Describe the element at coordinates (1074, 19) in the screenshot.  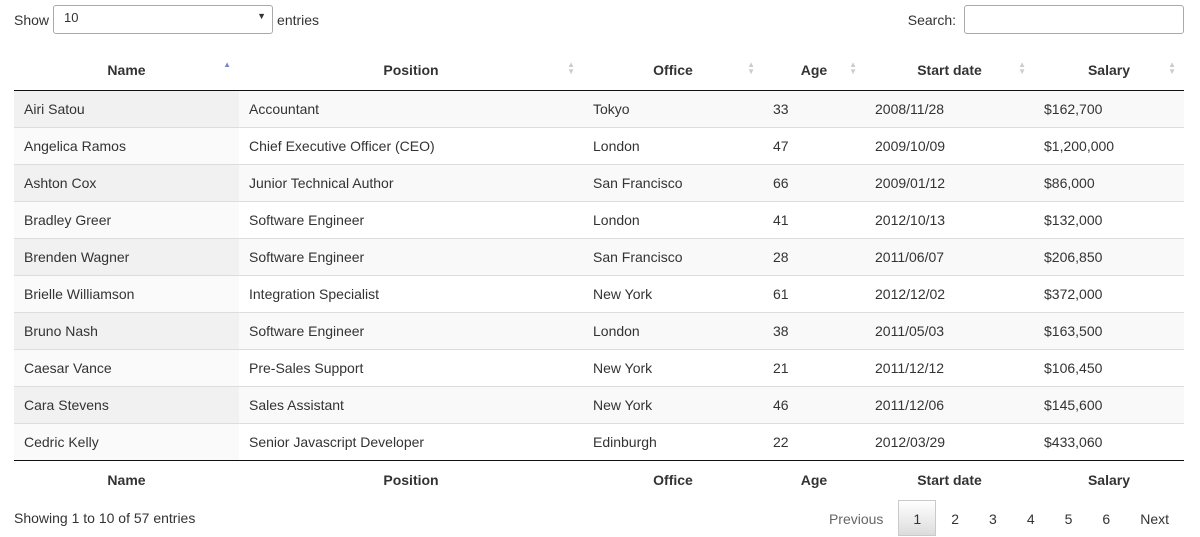
I see `search-input` at that location.